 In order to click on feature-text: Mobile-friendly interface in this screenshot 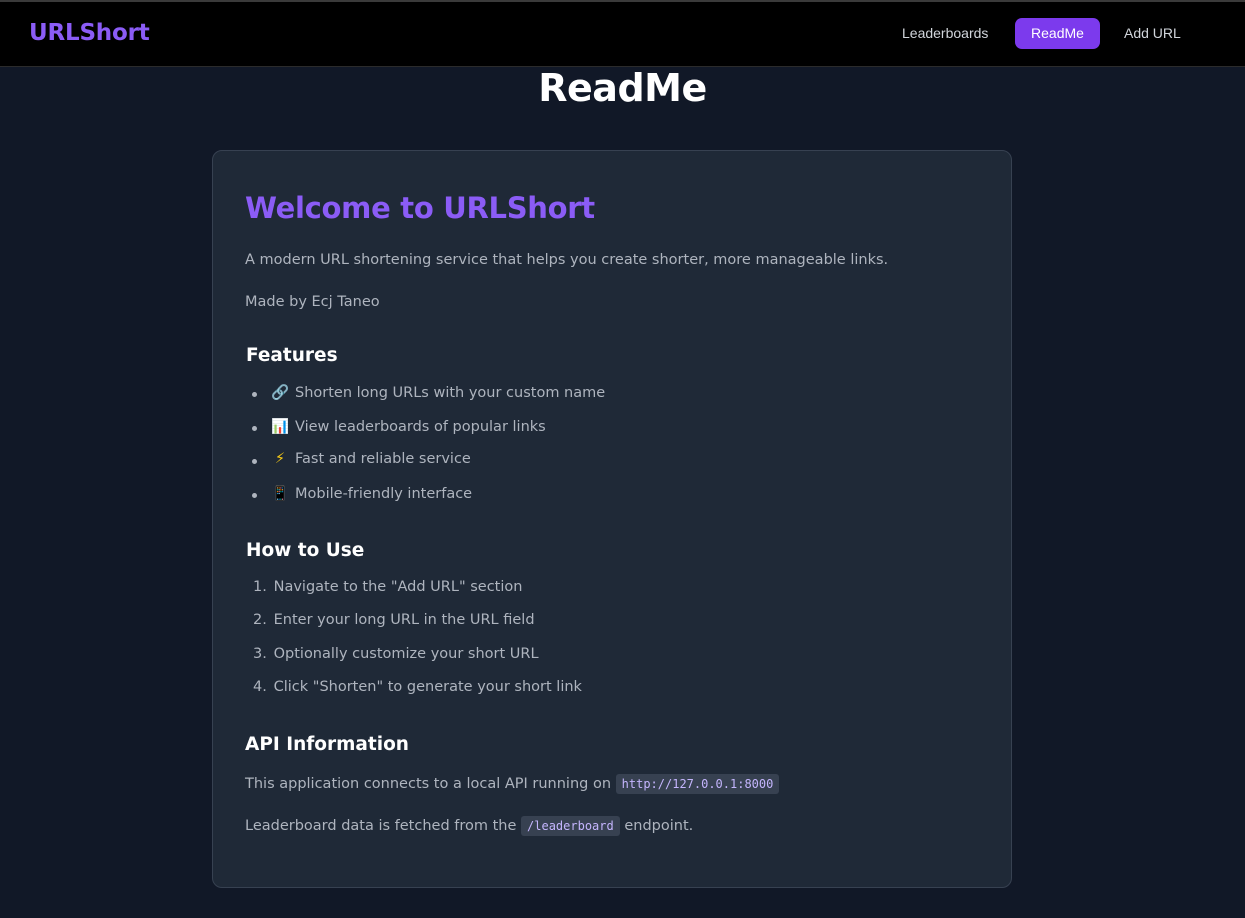, I will do `click(384, 493)`.